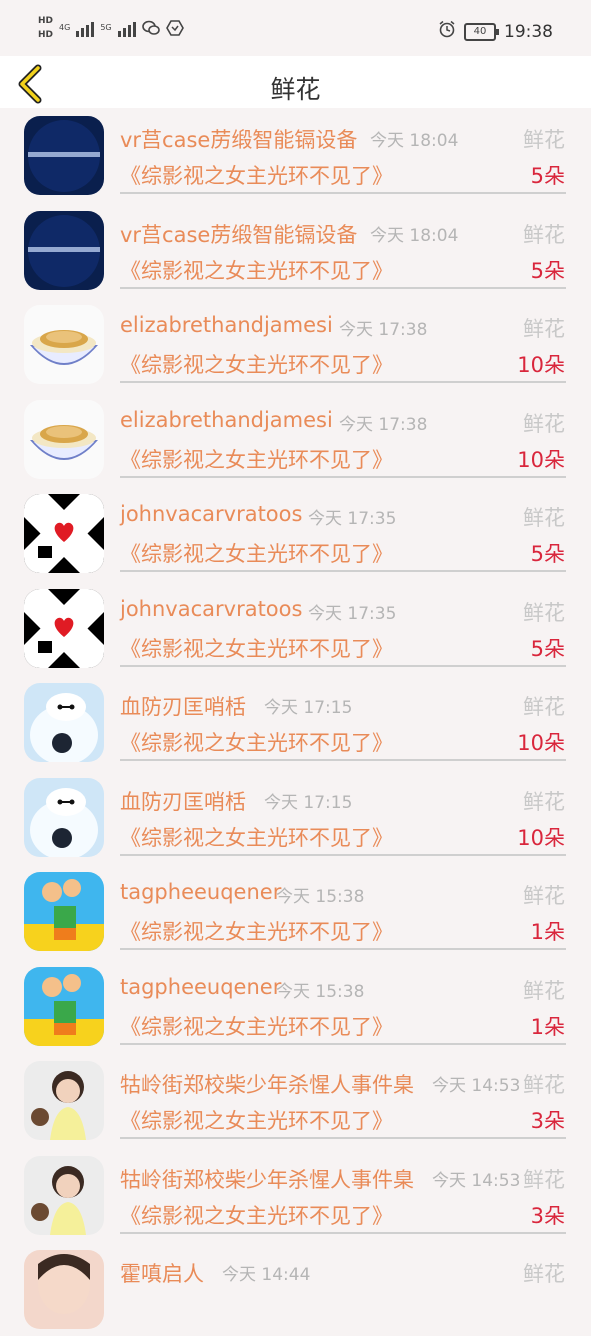  I want to click on network-type-2: 5G, so click(106, 27).